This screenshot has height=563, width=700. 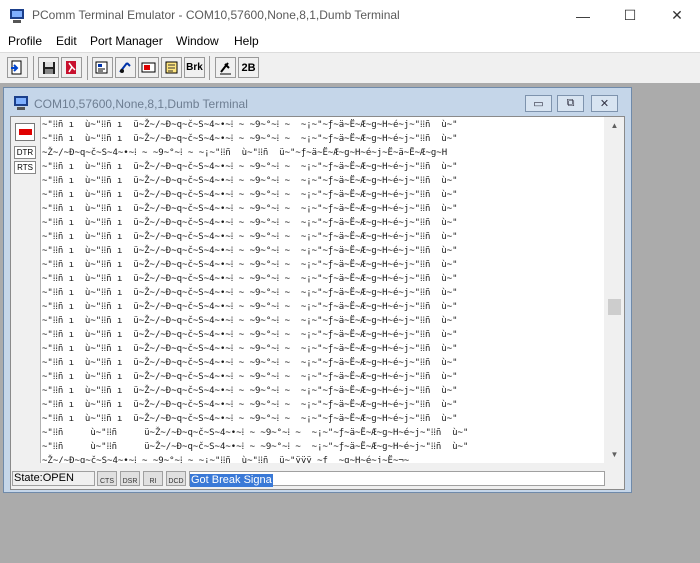 I want to click on vertical-scrollbar: ▲ ▼, so click(x=614, y=290).